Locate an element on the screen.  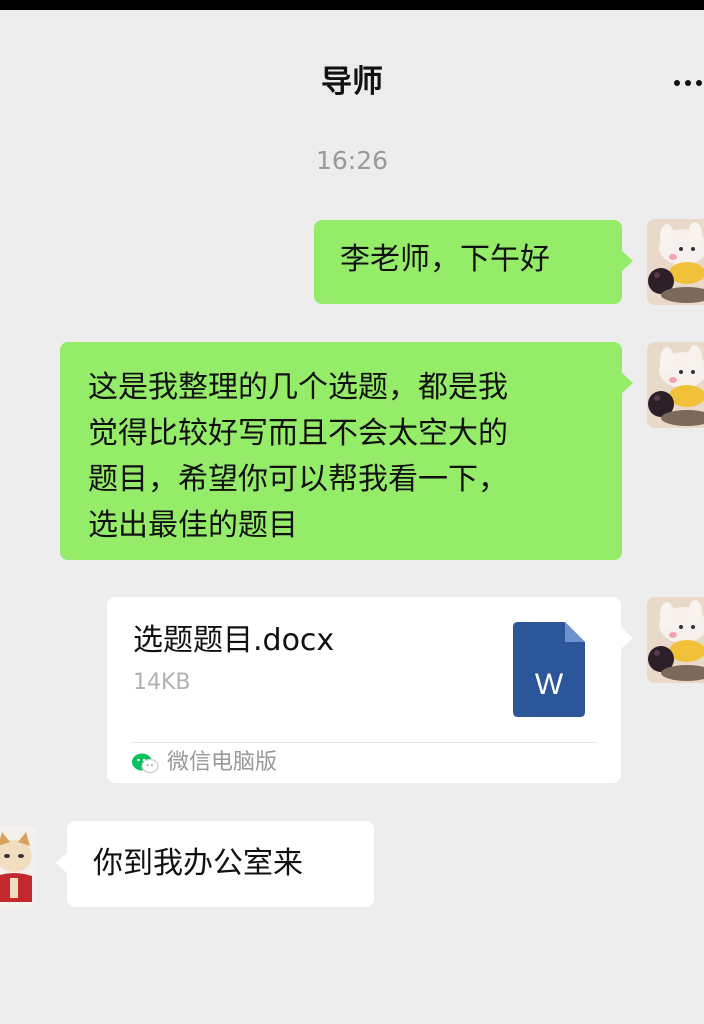
file-message-card: 选题题目.docx 14KB W 微信电脑版 is located at coordinates (364, 690).